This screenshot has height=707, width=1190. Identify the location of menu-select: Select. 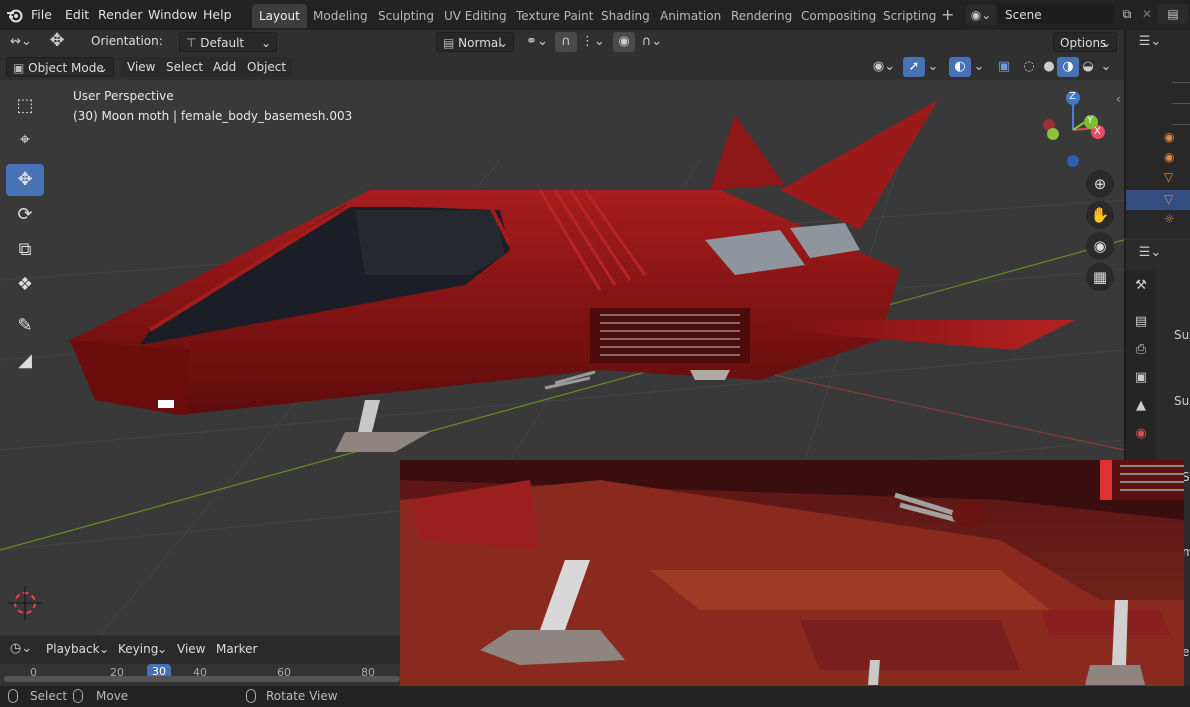
(185, 67).